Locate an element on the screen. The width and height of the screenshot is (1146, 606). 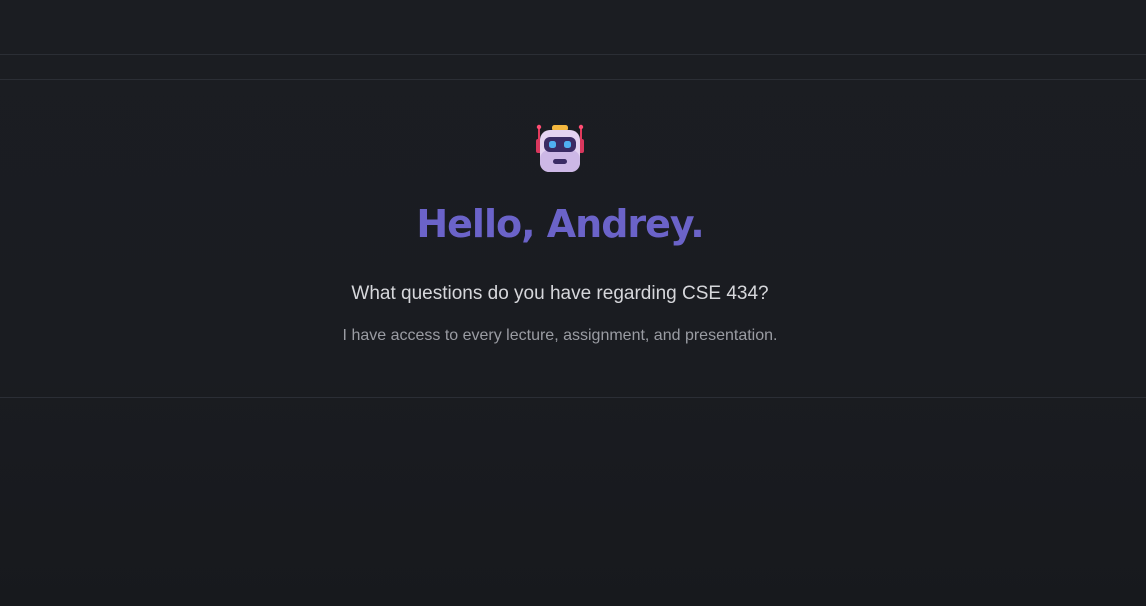
panel-divider is located at coordinates (573, 397).